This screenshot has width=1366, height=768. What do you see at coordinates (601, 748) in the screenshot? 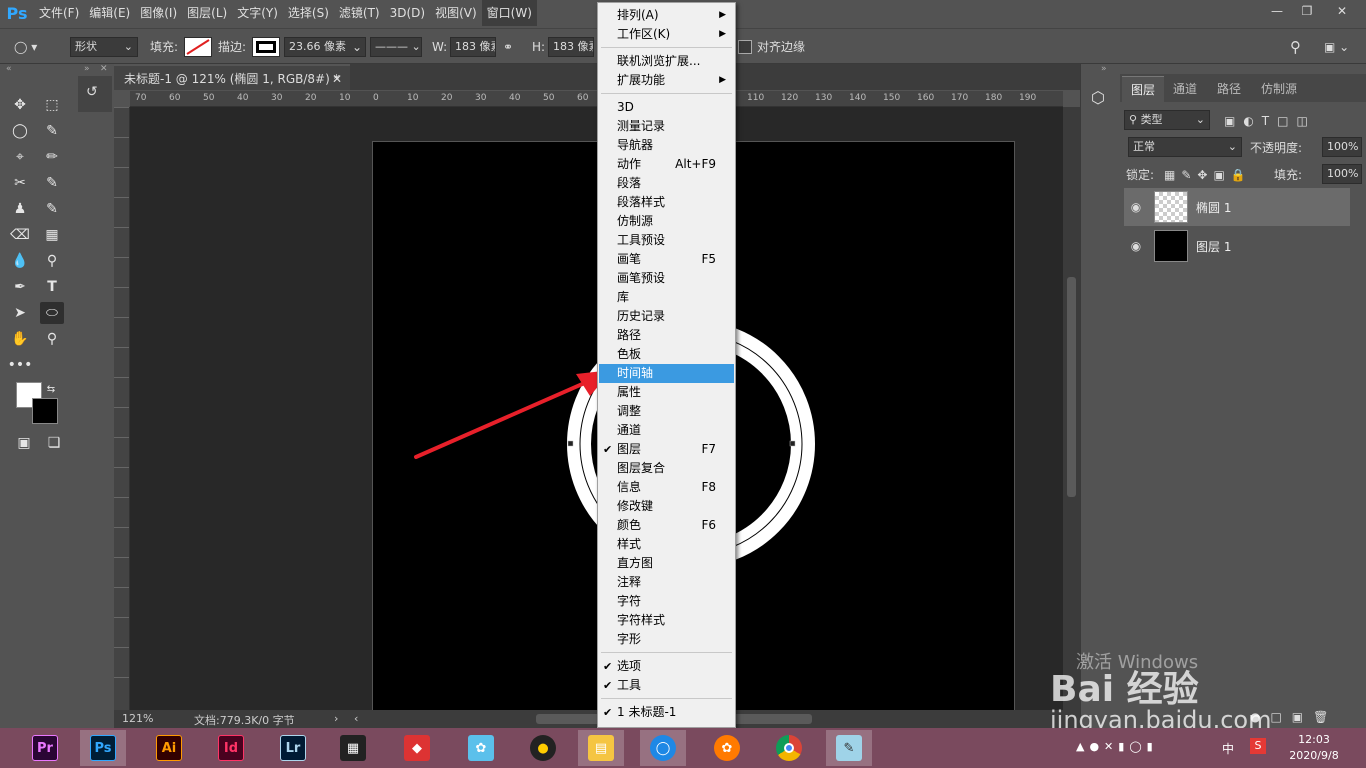
I see `taskbar-explorer-app: ▤` at bounding box center [601, 748].